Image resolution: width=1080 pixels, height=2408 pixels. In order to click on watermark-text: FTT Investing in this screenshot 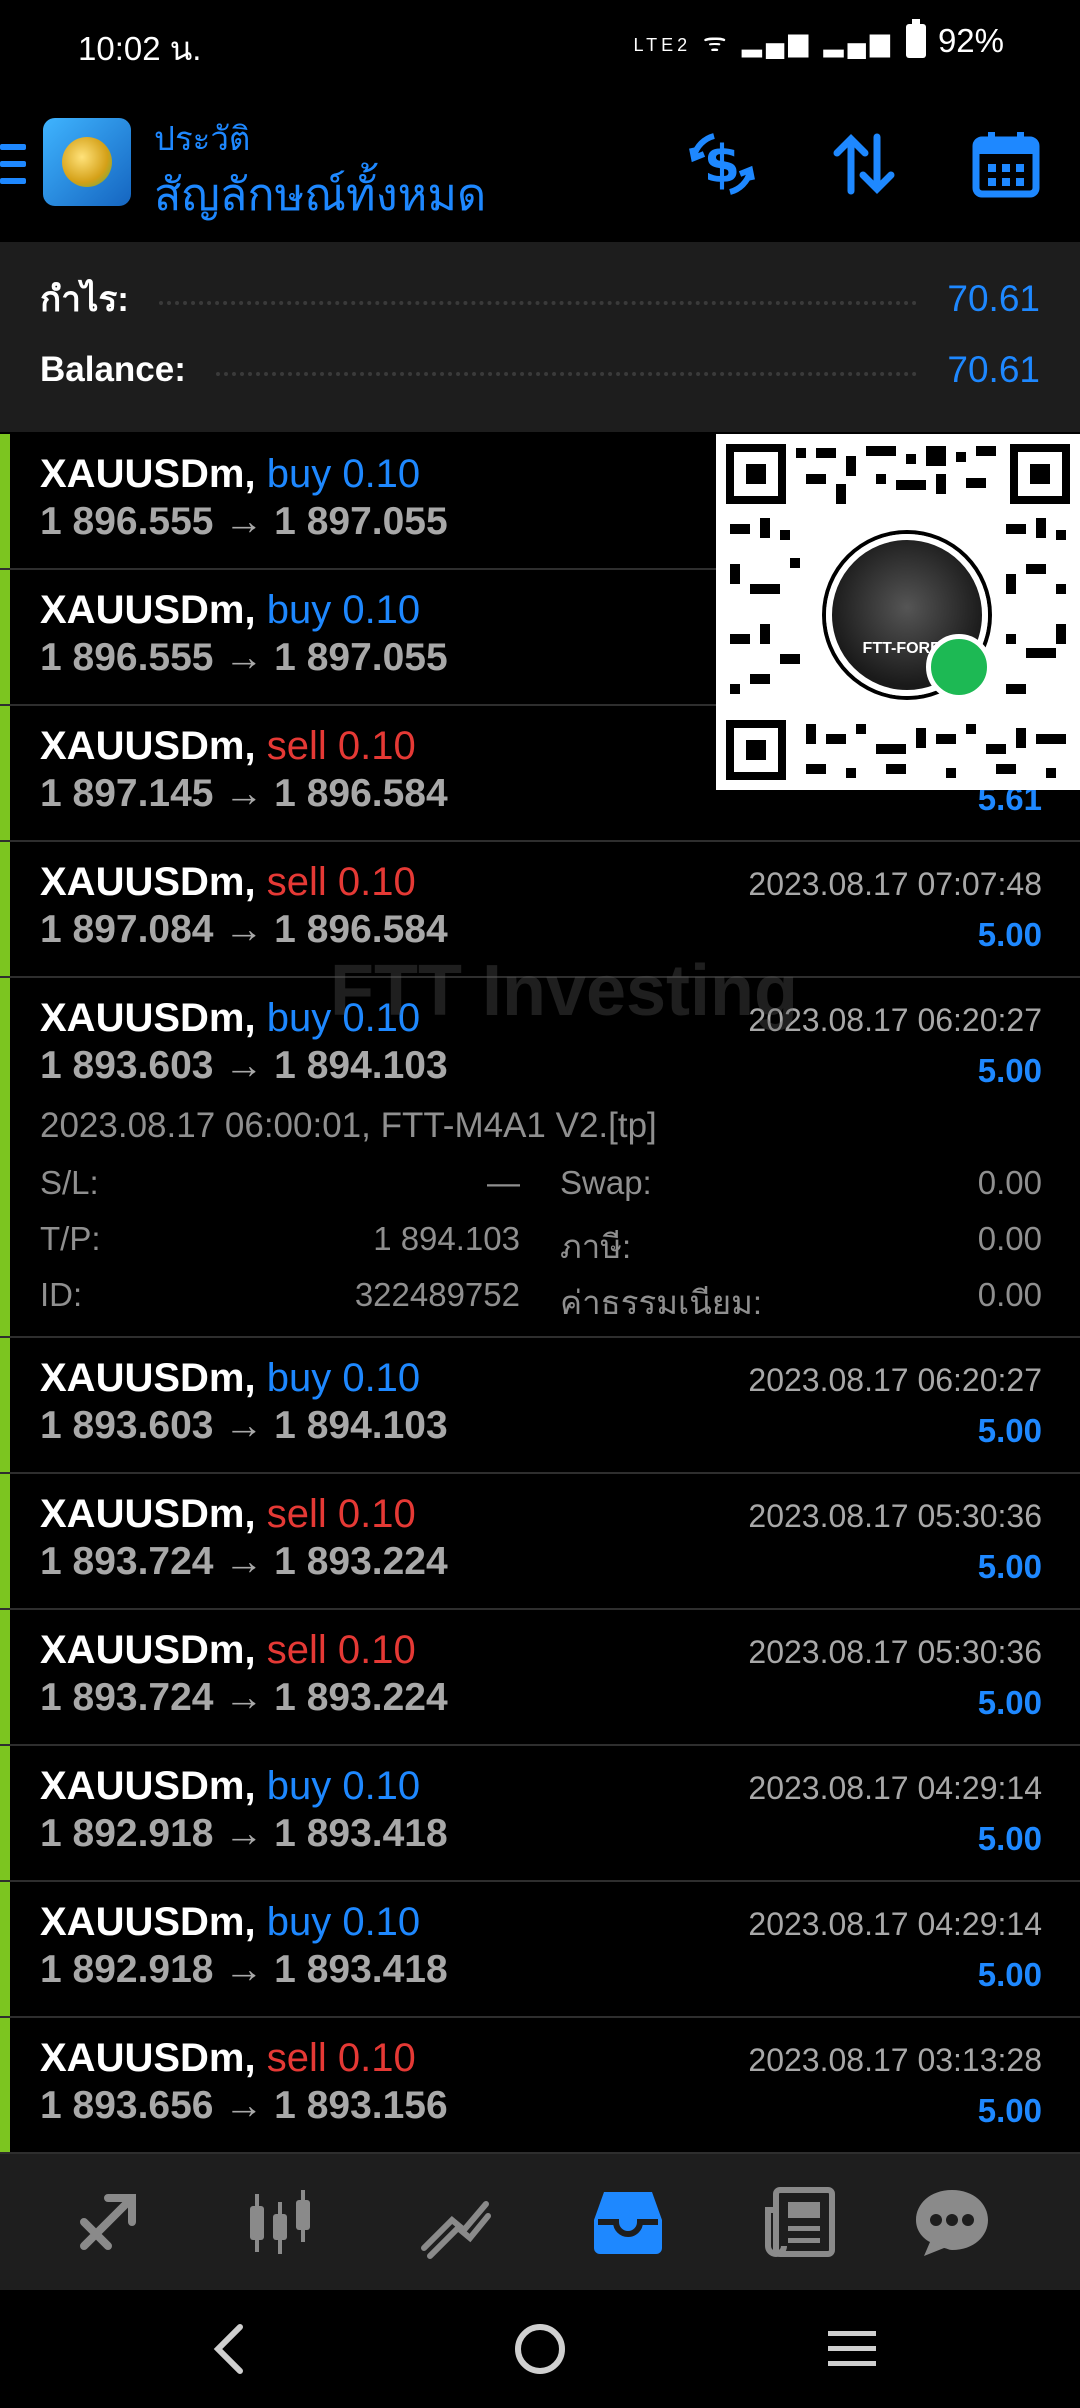, I will do `click(564, 991)`.